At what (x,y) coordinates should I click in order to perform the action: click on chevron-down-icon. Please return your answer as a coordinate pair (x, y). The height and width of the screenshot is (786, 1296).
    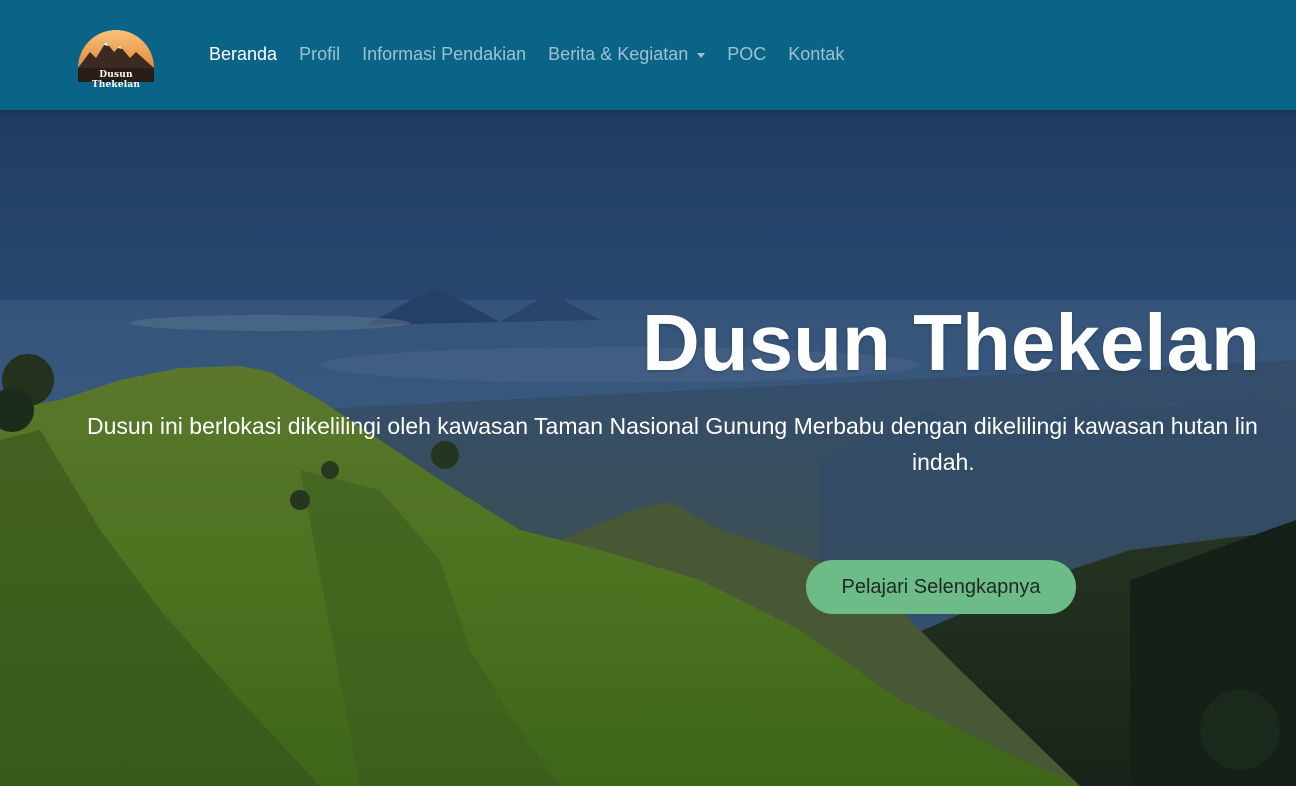
    Looking at the image, I should click on (701, 55).